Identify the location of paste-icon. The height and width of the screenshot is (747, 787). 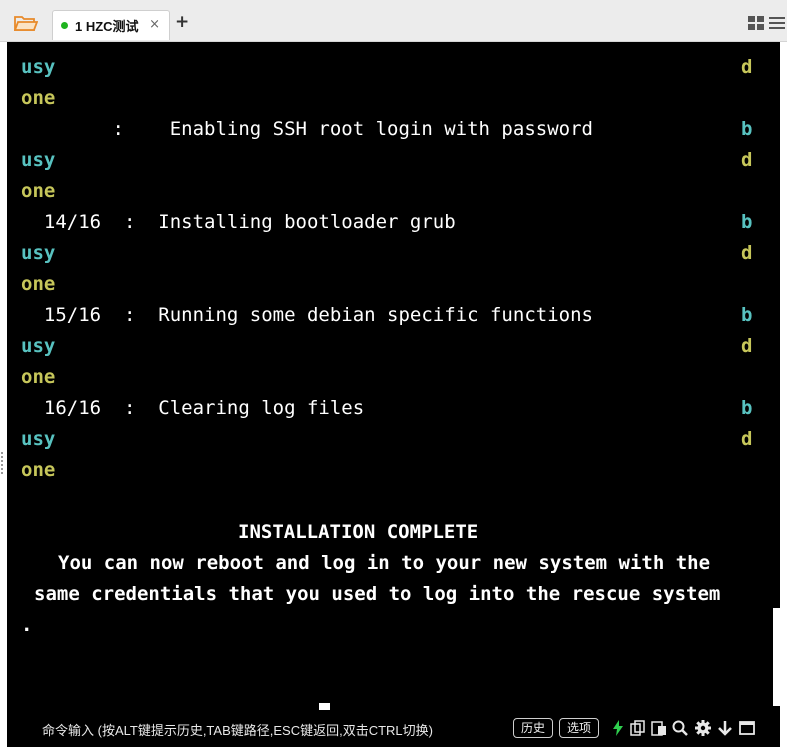
(659, 728).